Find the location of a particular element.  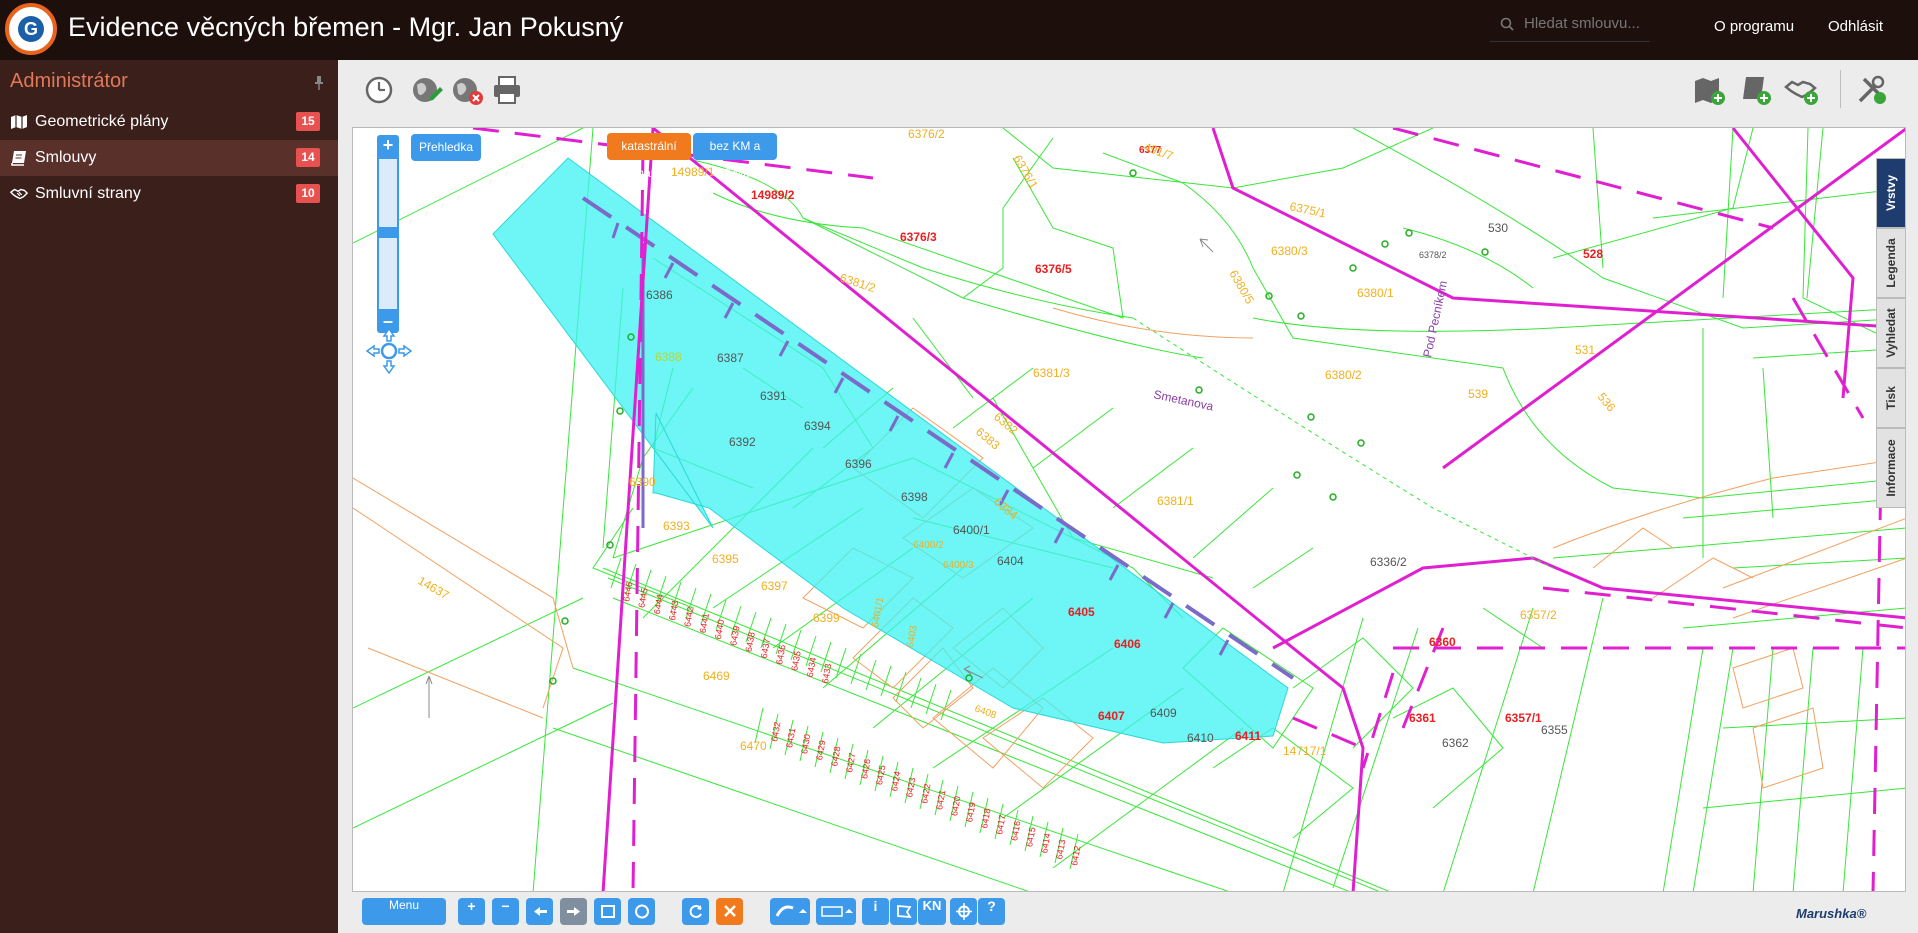

parcel-label: 6400/3 is located at coordinates (958, 565).